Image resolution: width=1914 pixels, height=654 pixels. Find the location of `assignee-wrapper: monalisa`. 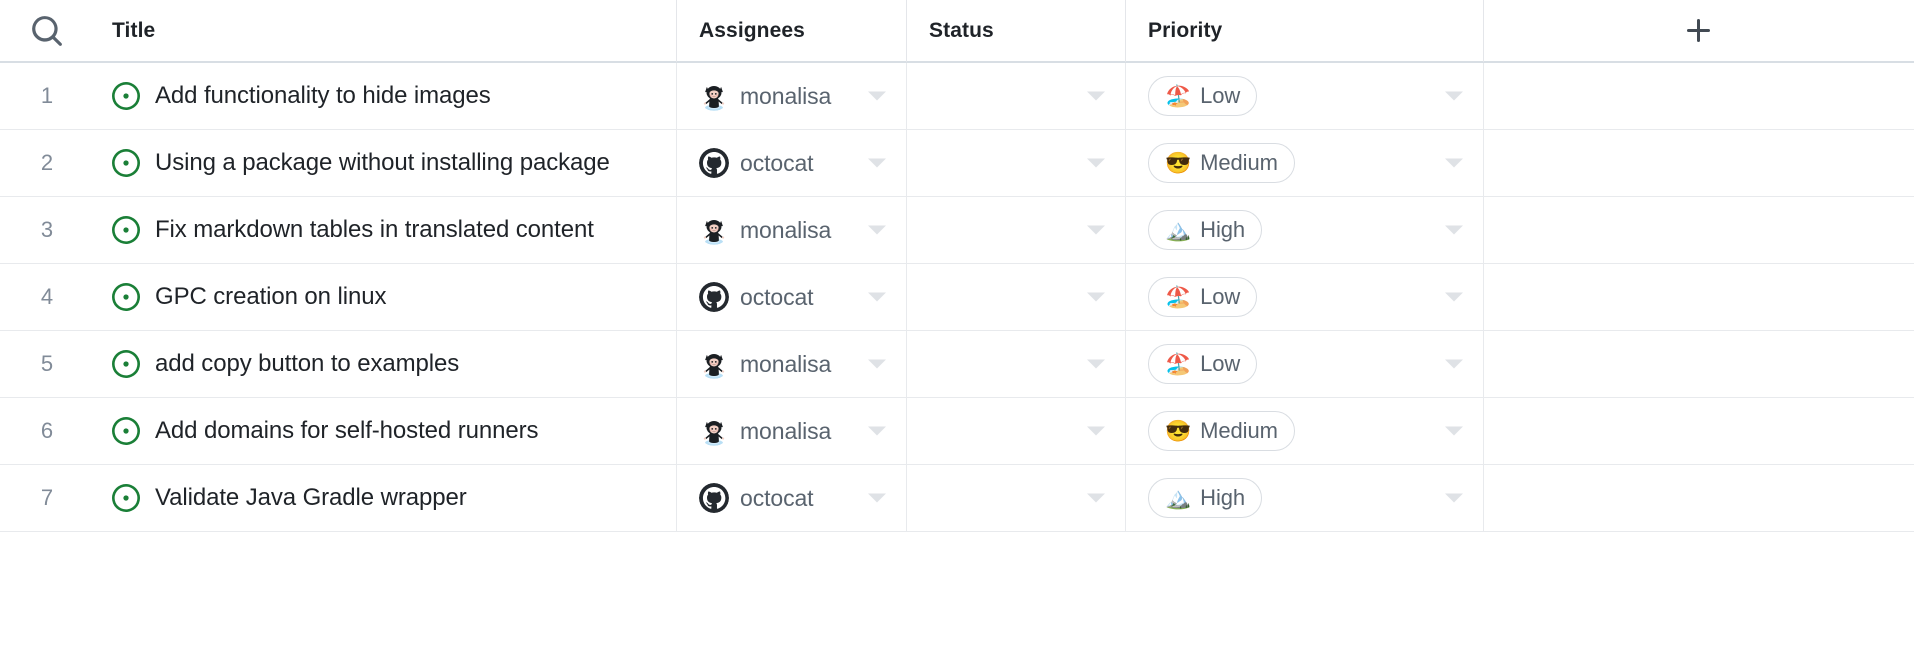

assignee-wrapper: monalisa is located at coordinates (765, 364).